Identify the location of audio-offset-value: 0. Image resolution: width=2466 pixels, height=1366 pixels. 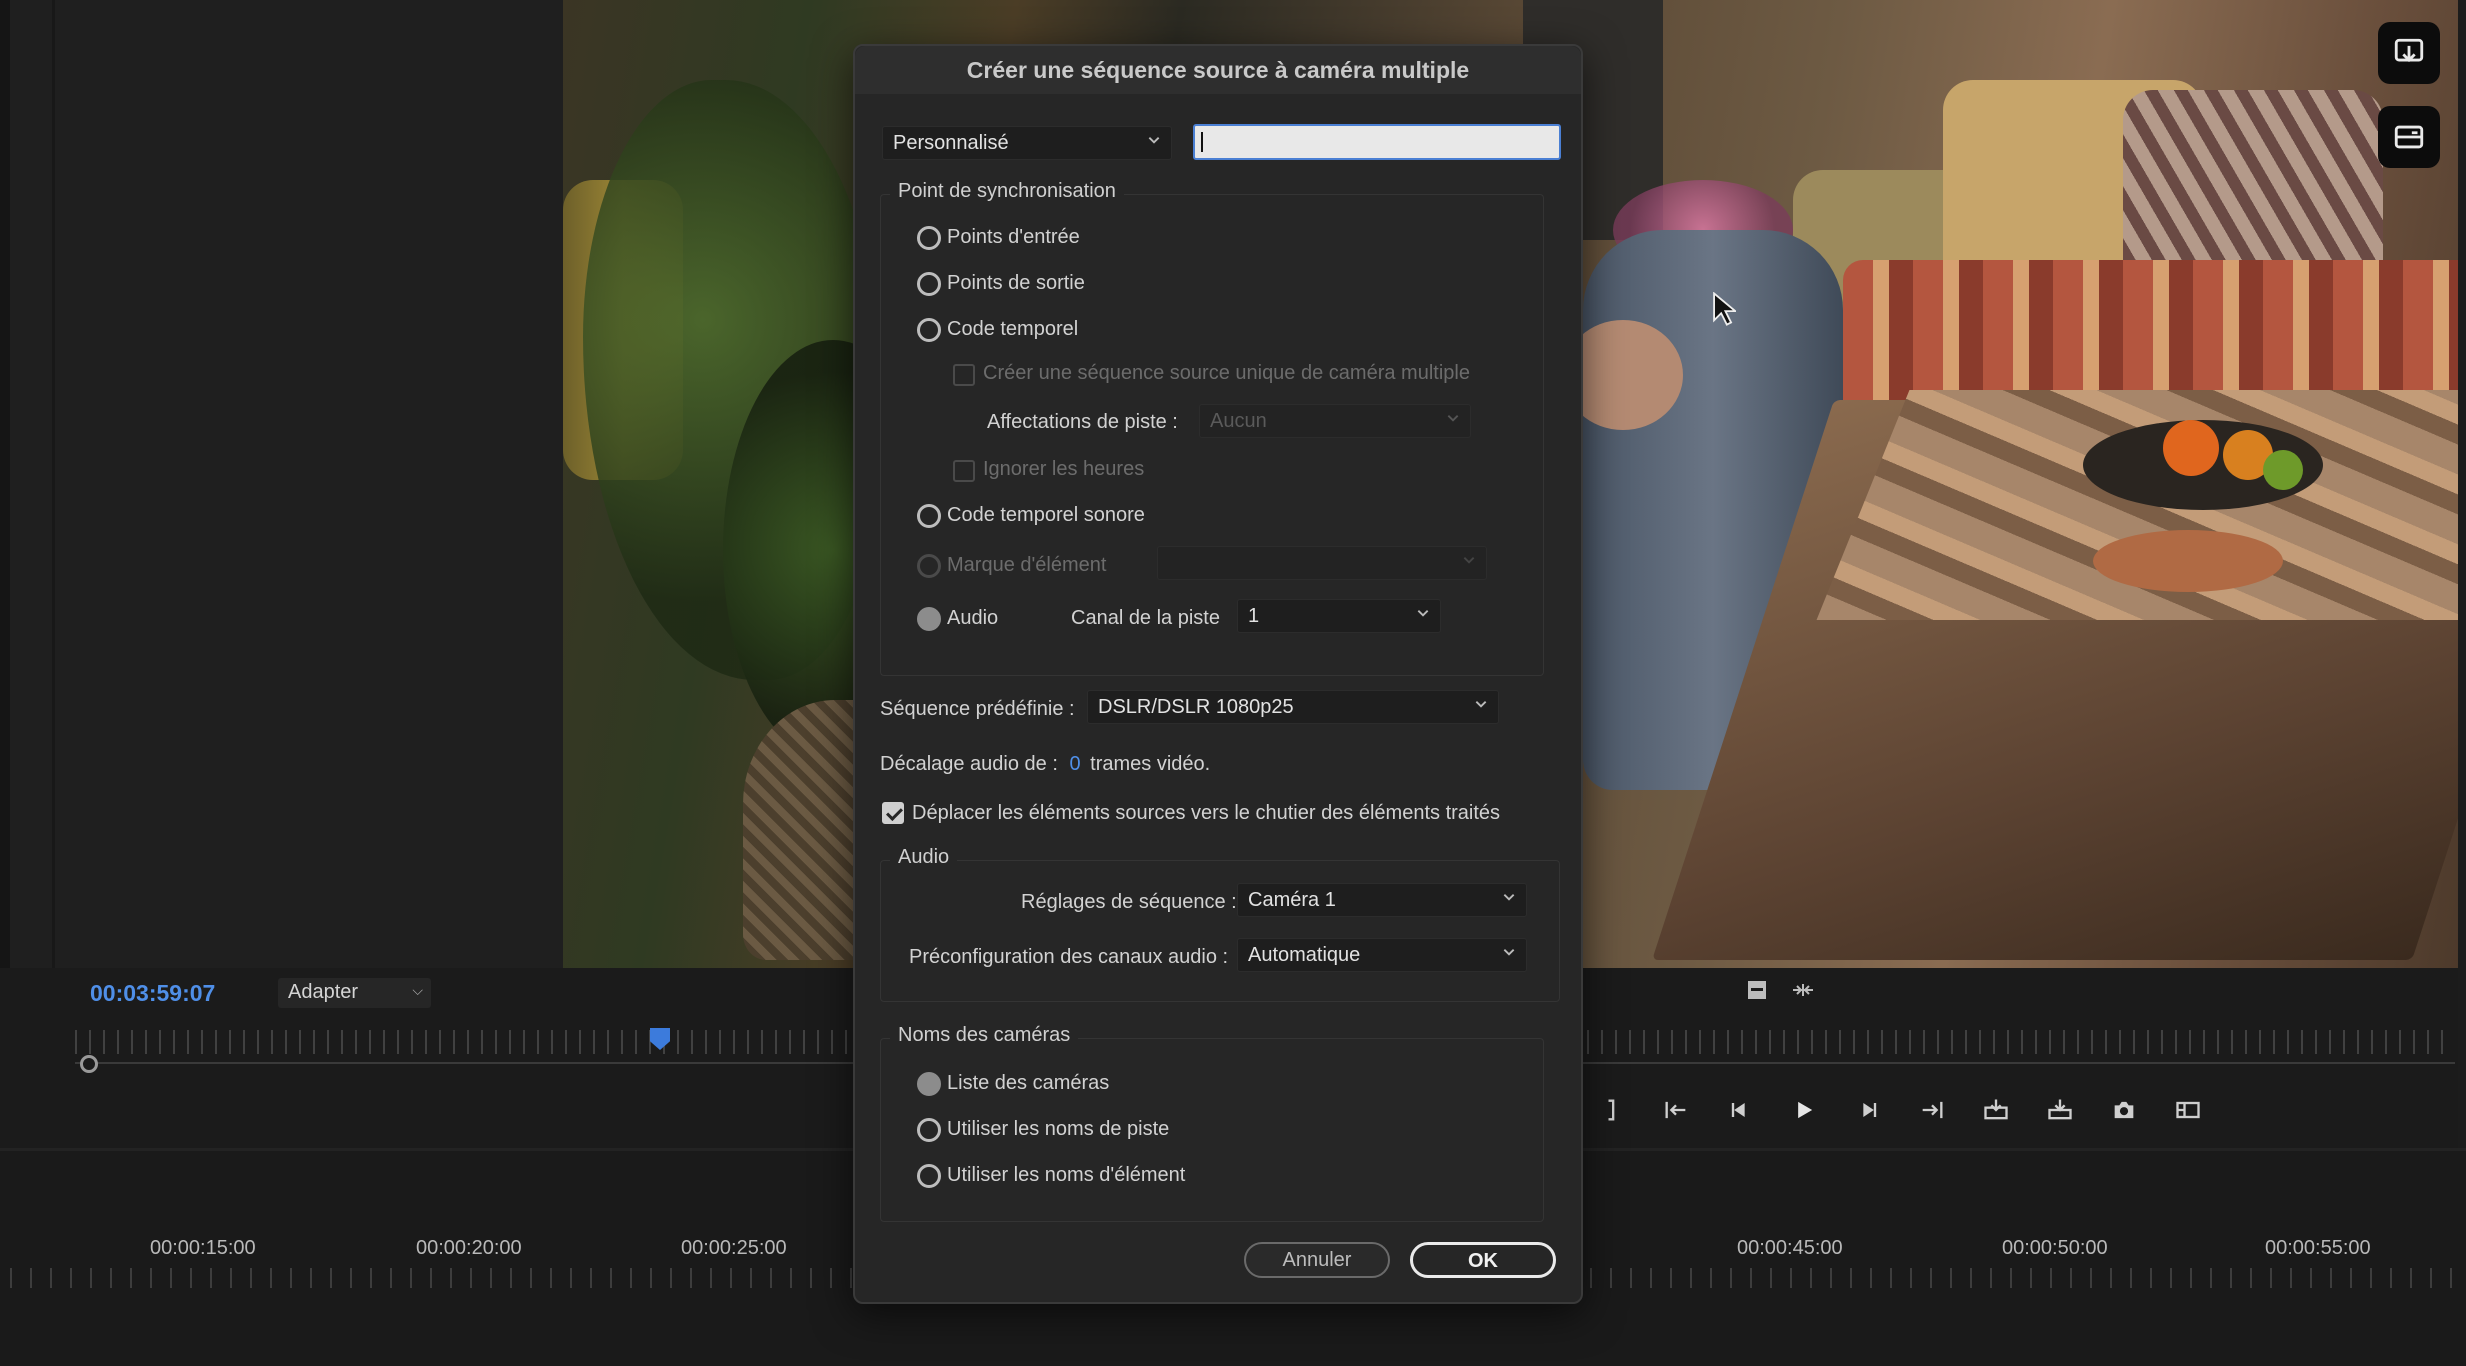
(1074, 764).